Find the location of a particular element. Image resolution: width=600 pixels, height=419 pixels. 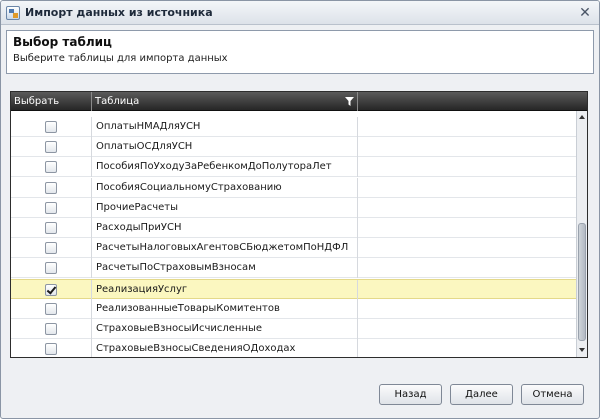

back-button: Назад is located at coordinates (410, 394).